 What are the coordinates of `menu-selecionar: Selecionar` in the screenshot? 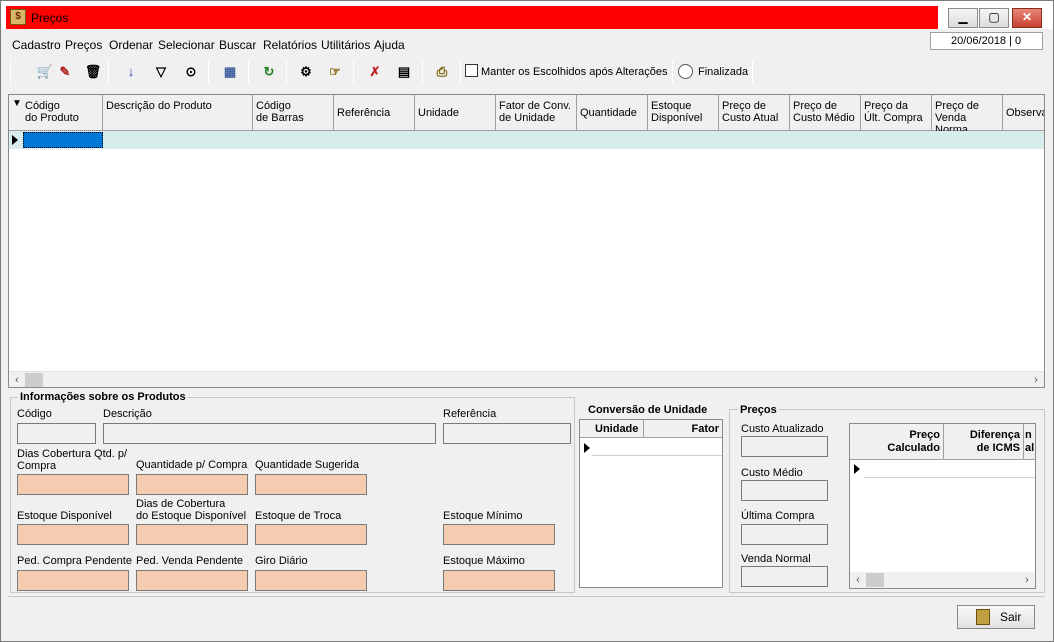 It's located at (186, 45).